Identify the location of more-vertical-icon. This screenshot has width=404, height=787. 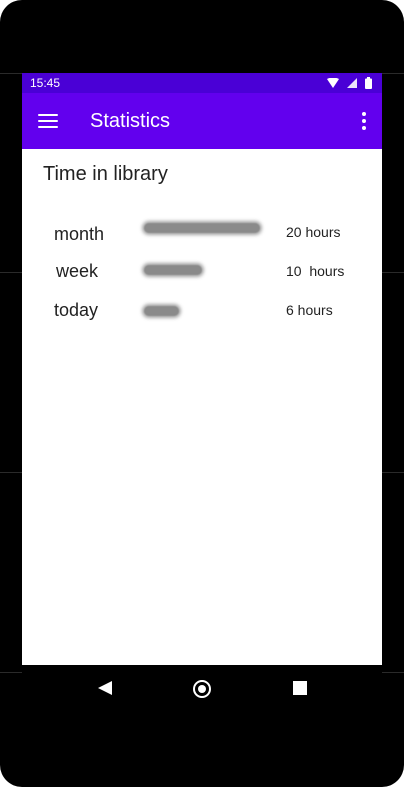
(364, 121).